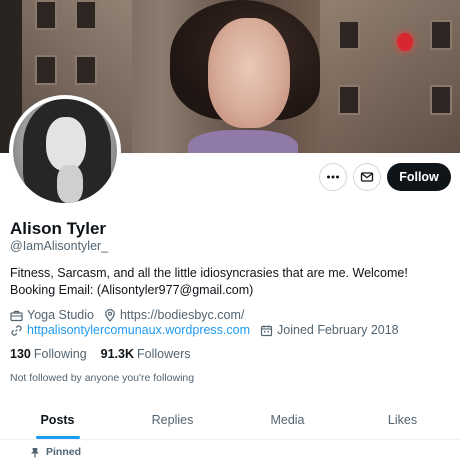 The image size is (460, 460). Describe the element at coordinates (60, 315) in the screenshot. I see `category-label: Yoga Studio` at that location.